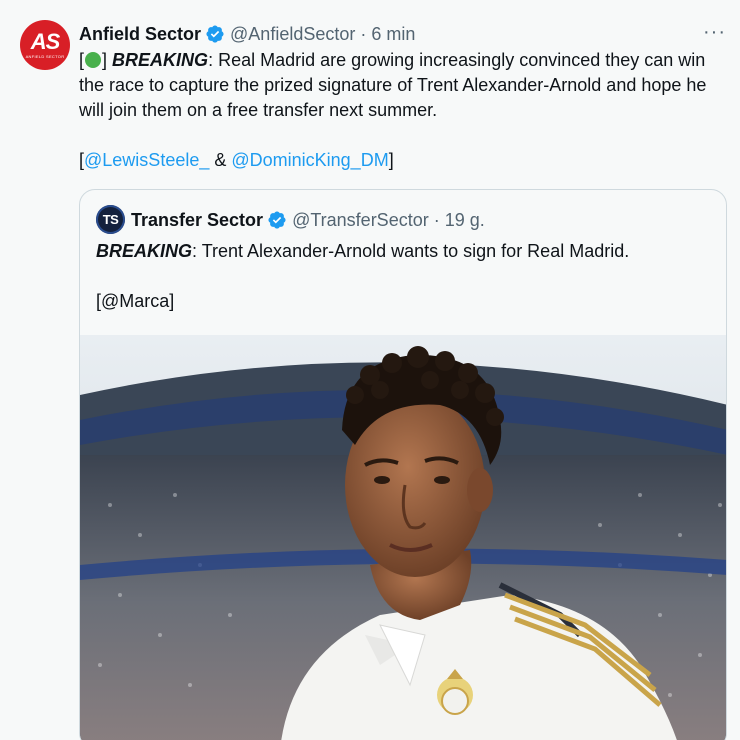 This screenshot has height=740, width=740. I want to click on author-avatar: AS ANFIELD SECTOR, so click(45, 45).